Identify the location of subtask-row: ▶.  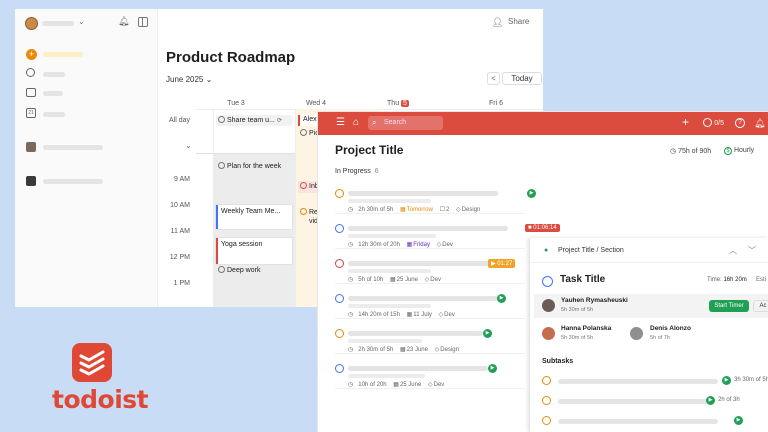
(649, 421).